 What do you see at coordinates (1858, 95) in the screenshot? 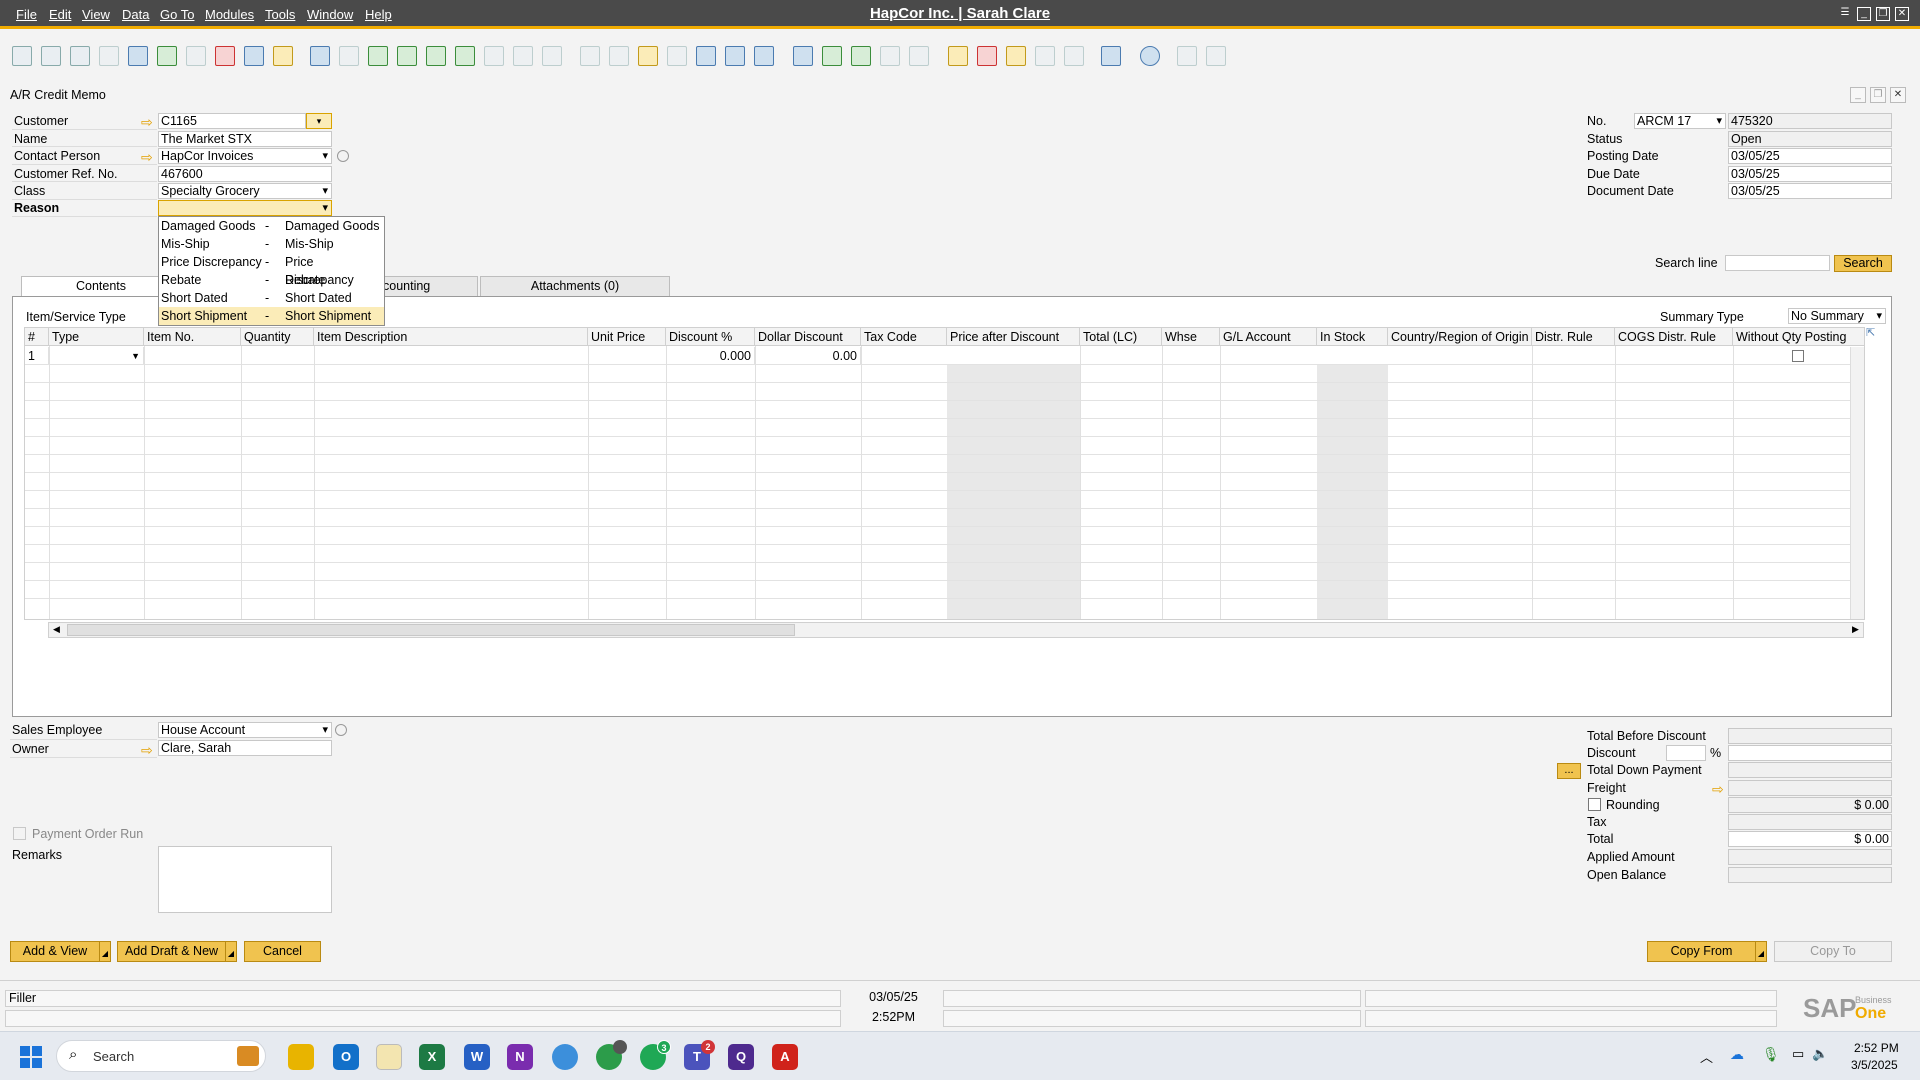
I see `minimize-window-icon: _` at bounding box center [1858, 95].